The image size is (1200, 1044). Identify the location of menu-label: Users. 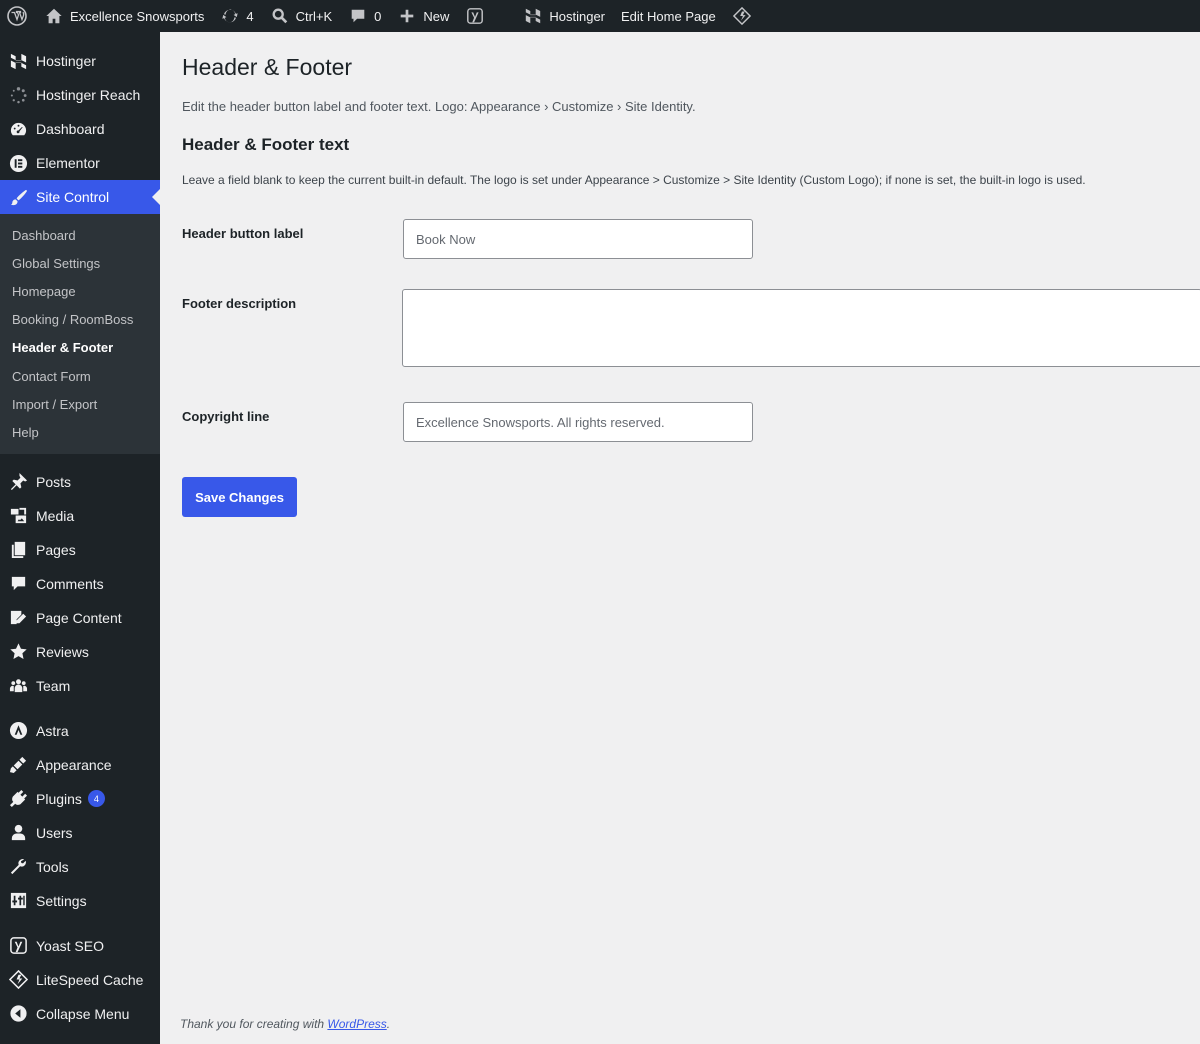
(54, 832).